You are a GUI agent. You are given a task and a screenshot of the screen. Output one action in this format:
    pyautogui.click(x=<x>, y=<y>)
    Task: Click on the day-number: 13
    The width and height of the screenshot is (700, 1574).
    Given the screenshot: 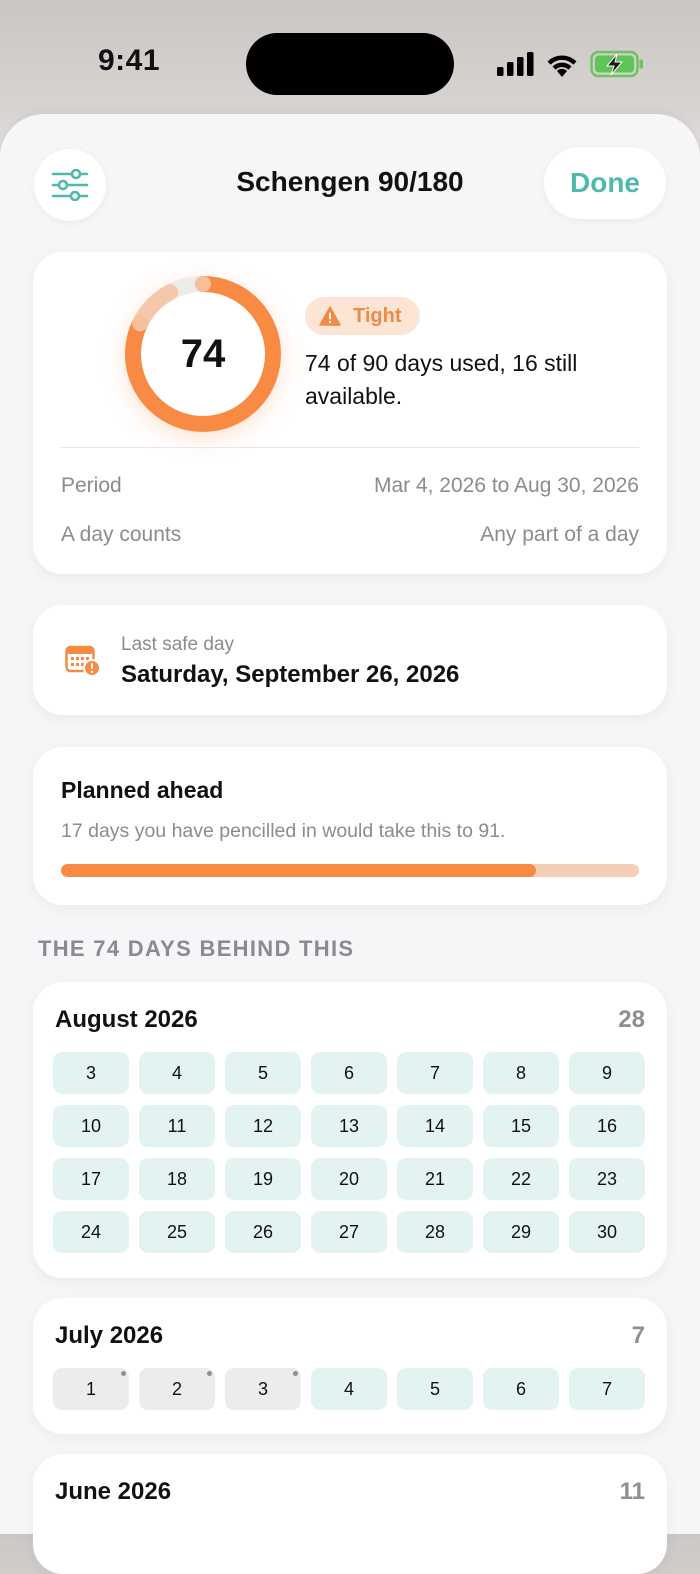 What is the action you would take?
    pyautogui.click(x=349, y=1125)
    